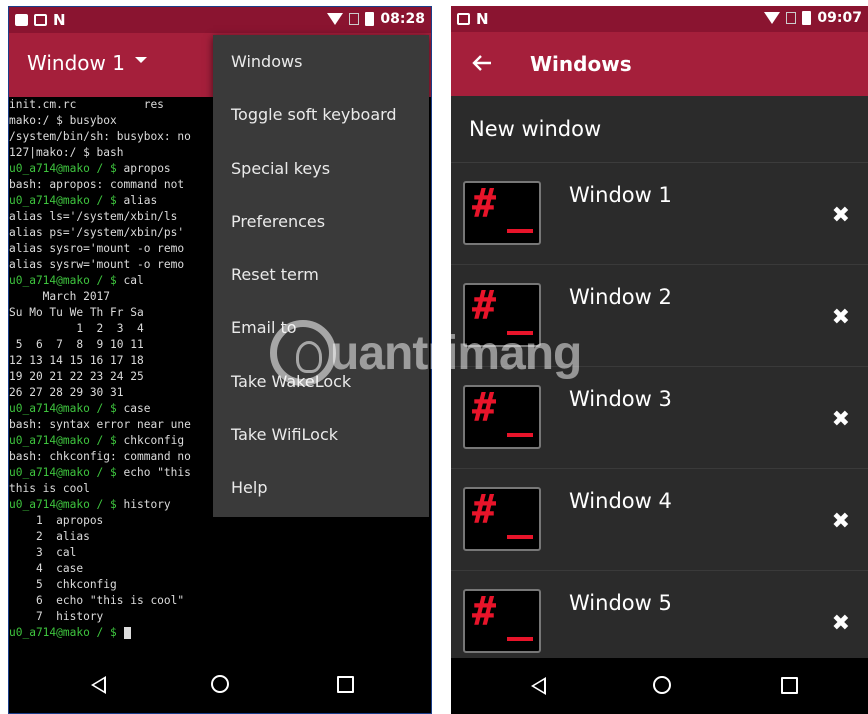  What do you see at coordinates (150, 440) in the screenshot?
I see `terminal-text: chkconfig` at bounding box center [150, 440].